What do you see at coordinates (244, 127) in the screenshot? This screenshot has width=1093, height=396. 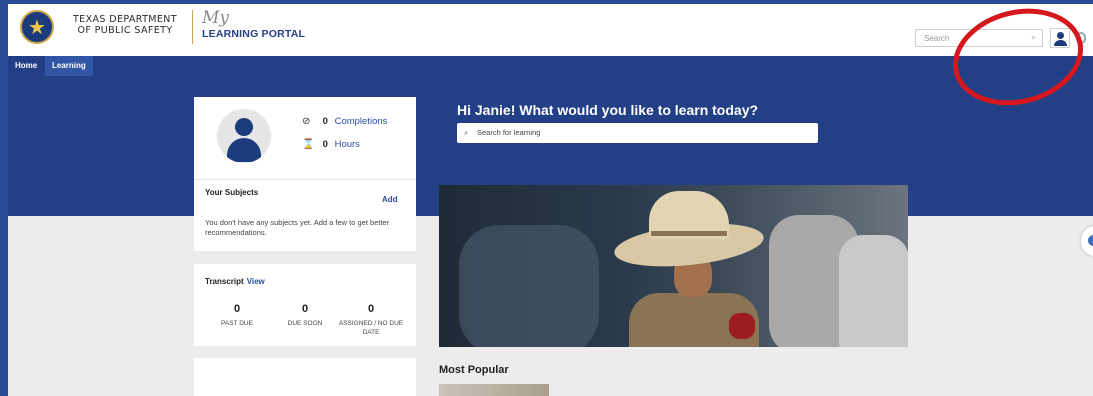 I see `avatar-head` at bounding box center [244, 127].